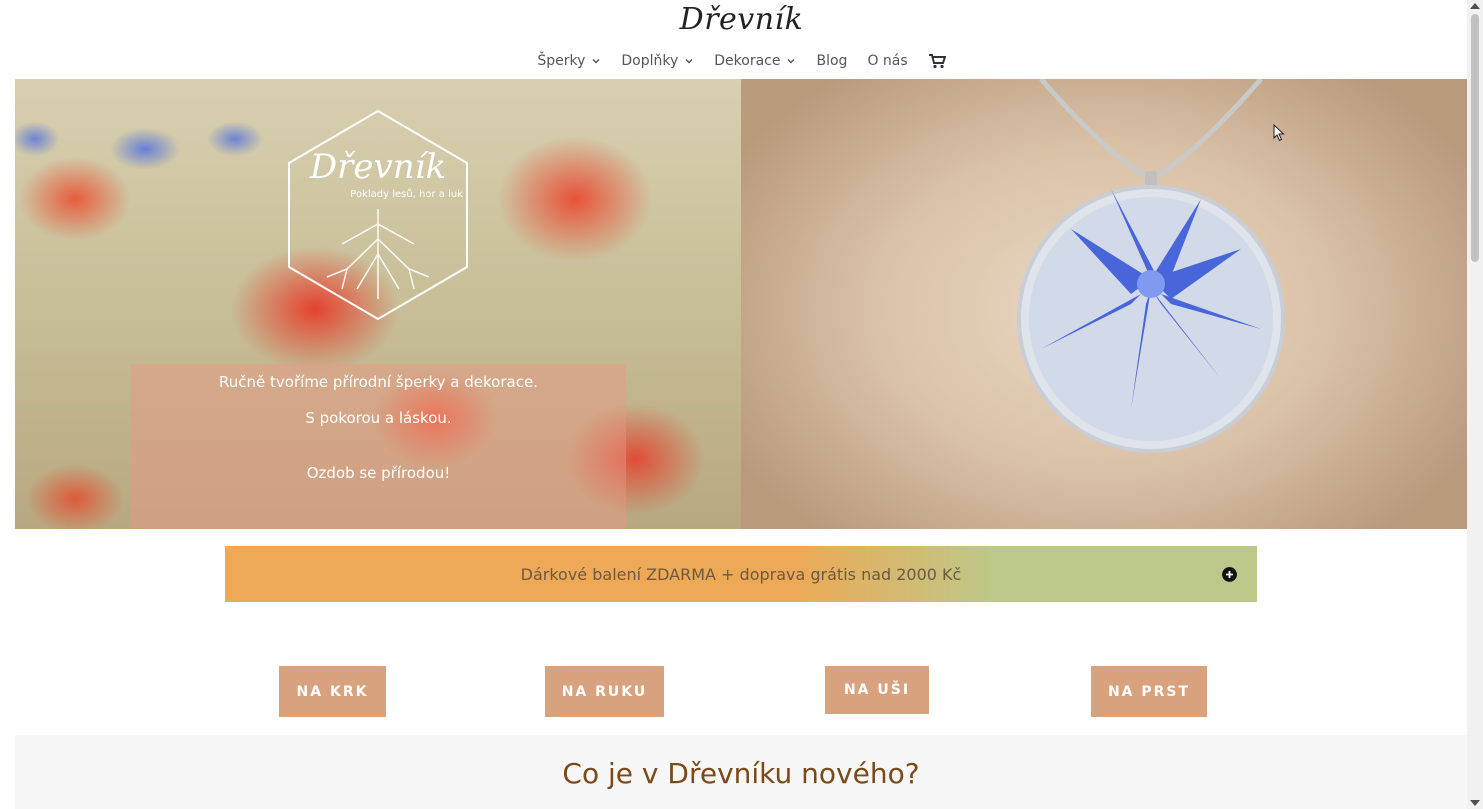  I want to click on pendant-illustration, so click(1151, 266).